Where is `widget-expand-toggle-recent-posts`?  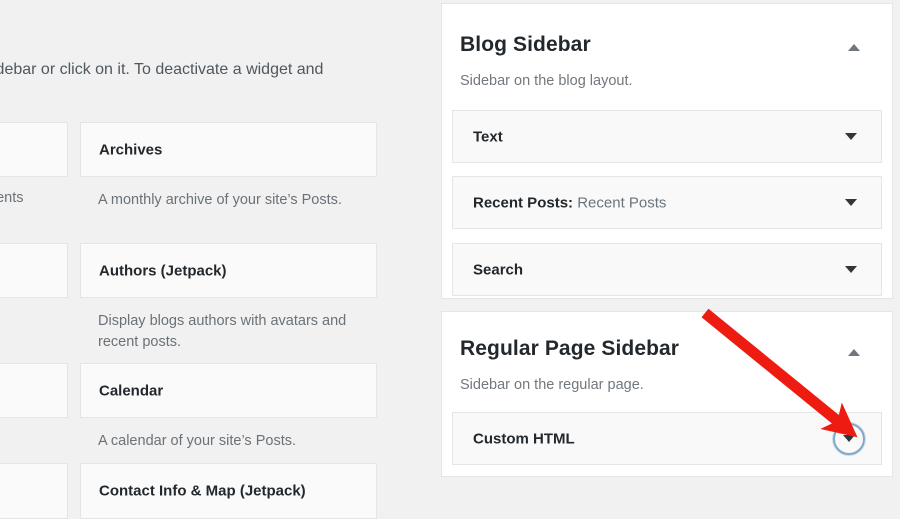 widget-expand-toggle-recent-posts is located at coordinates (851, 203).